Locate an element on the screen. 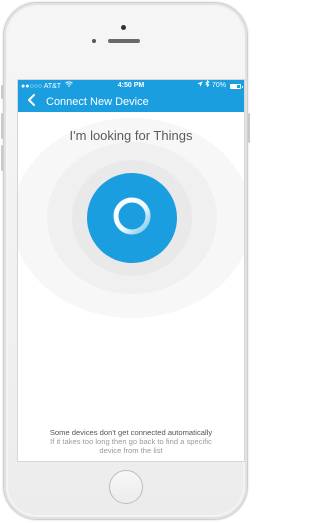 Image resolution: width=320 pixels, height=523 pixels. power-button is located at coordinates (249, 128).